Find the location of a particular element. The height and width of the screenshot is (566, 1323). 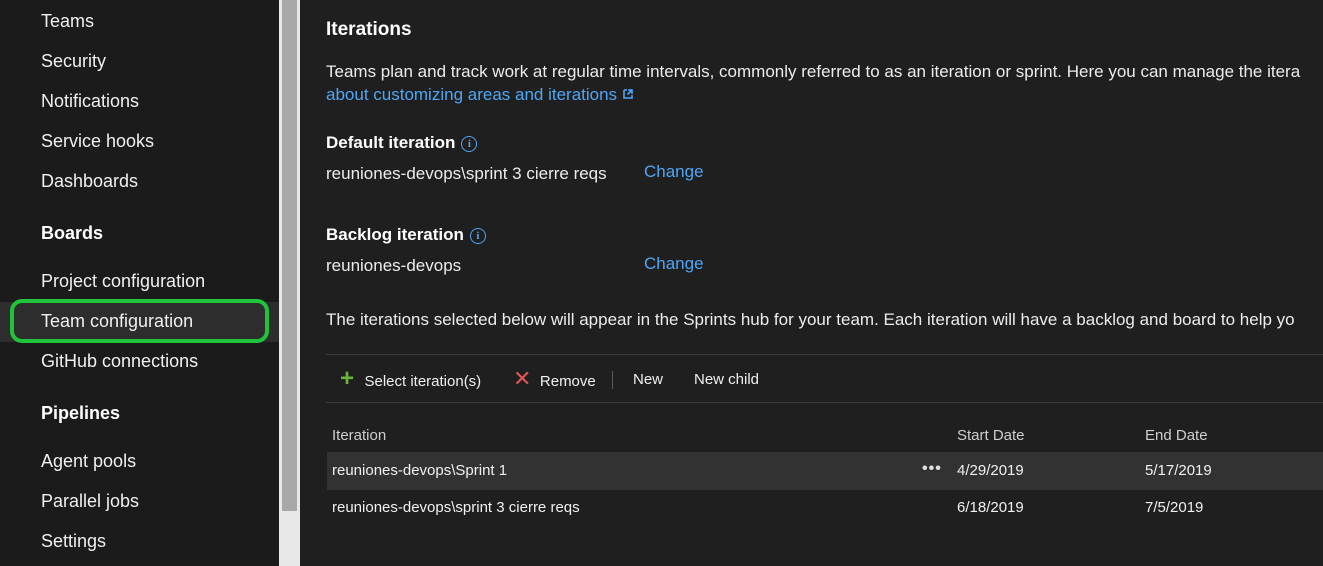

sidebar-section-boards: Boards is located at coordinates (72, 233).